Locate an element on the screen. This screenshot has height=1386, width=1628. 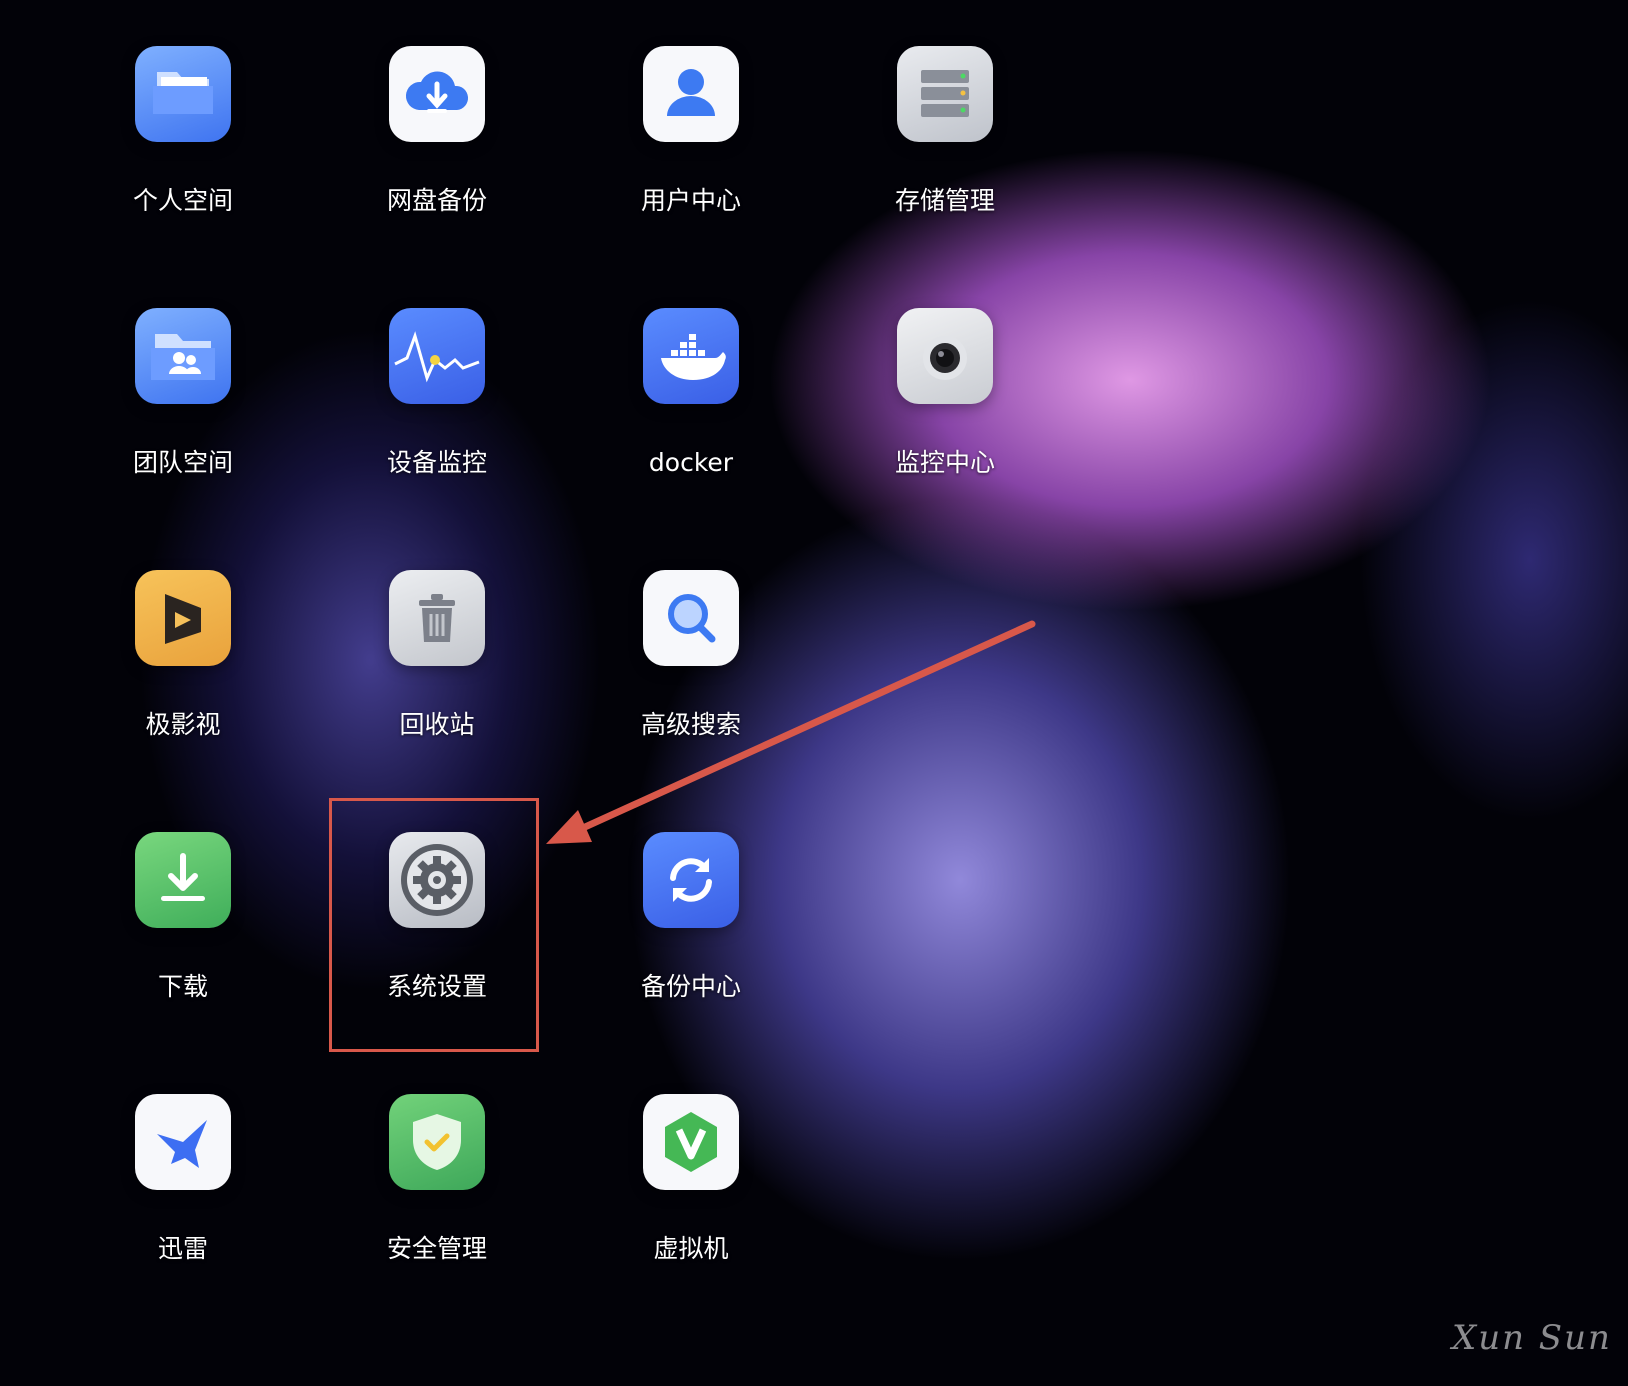
signature: Xun Sun is located at coordinates (1532, 1338).